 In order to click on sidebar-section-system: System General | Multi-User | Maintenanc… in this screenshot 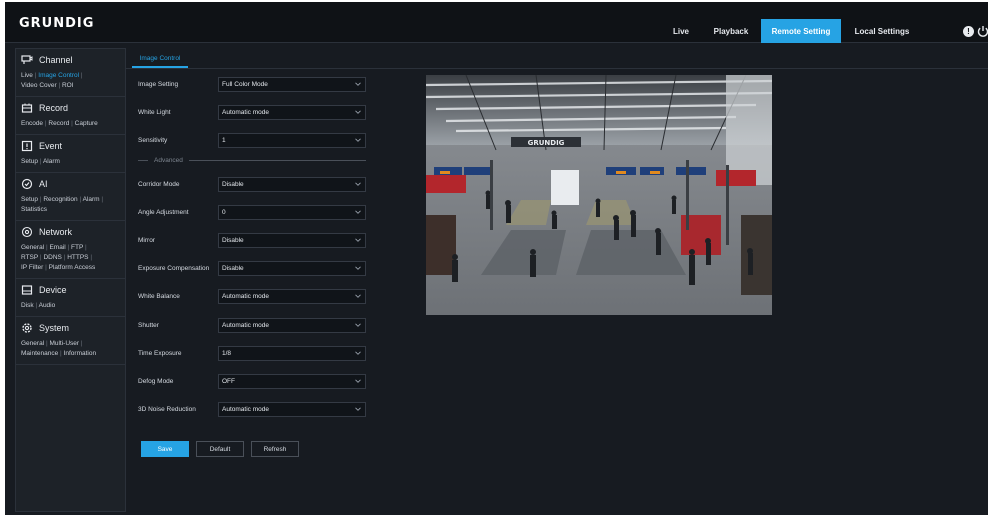, I will do `click(70, 341)`.